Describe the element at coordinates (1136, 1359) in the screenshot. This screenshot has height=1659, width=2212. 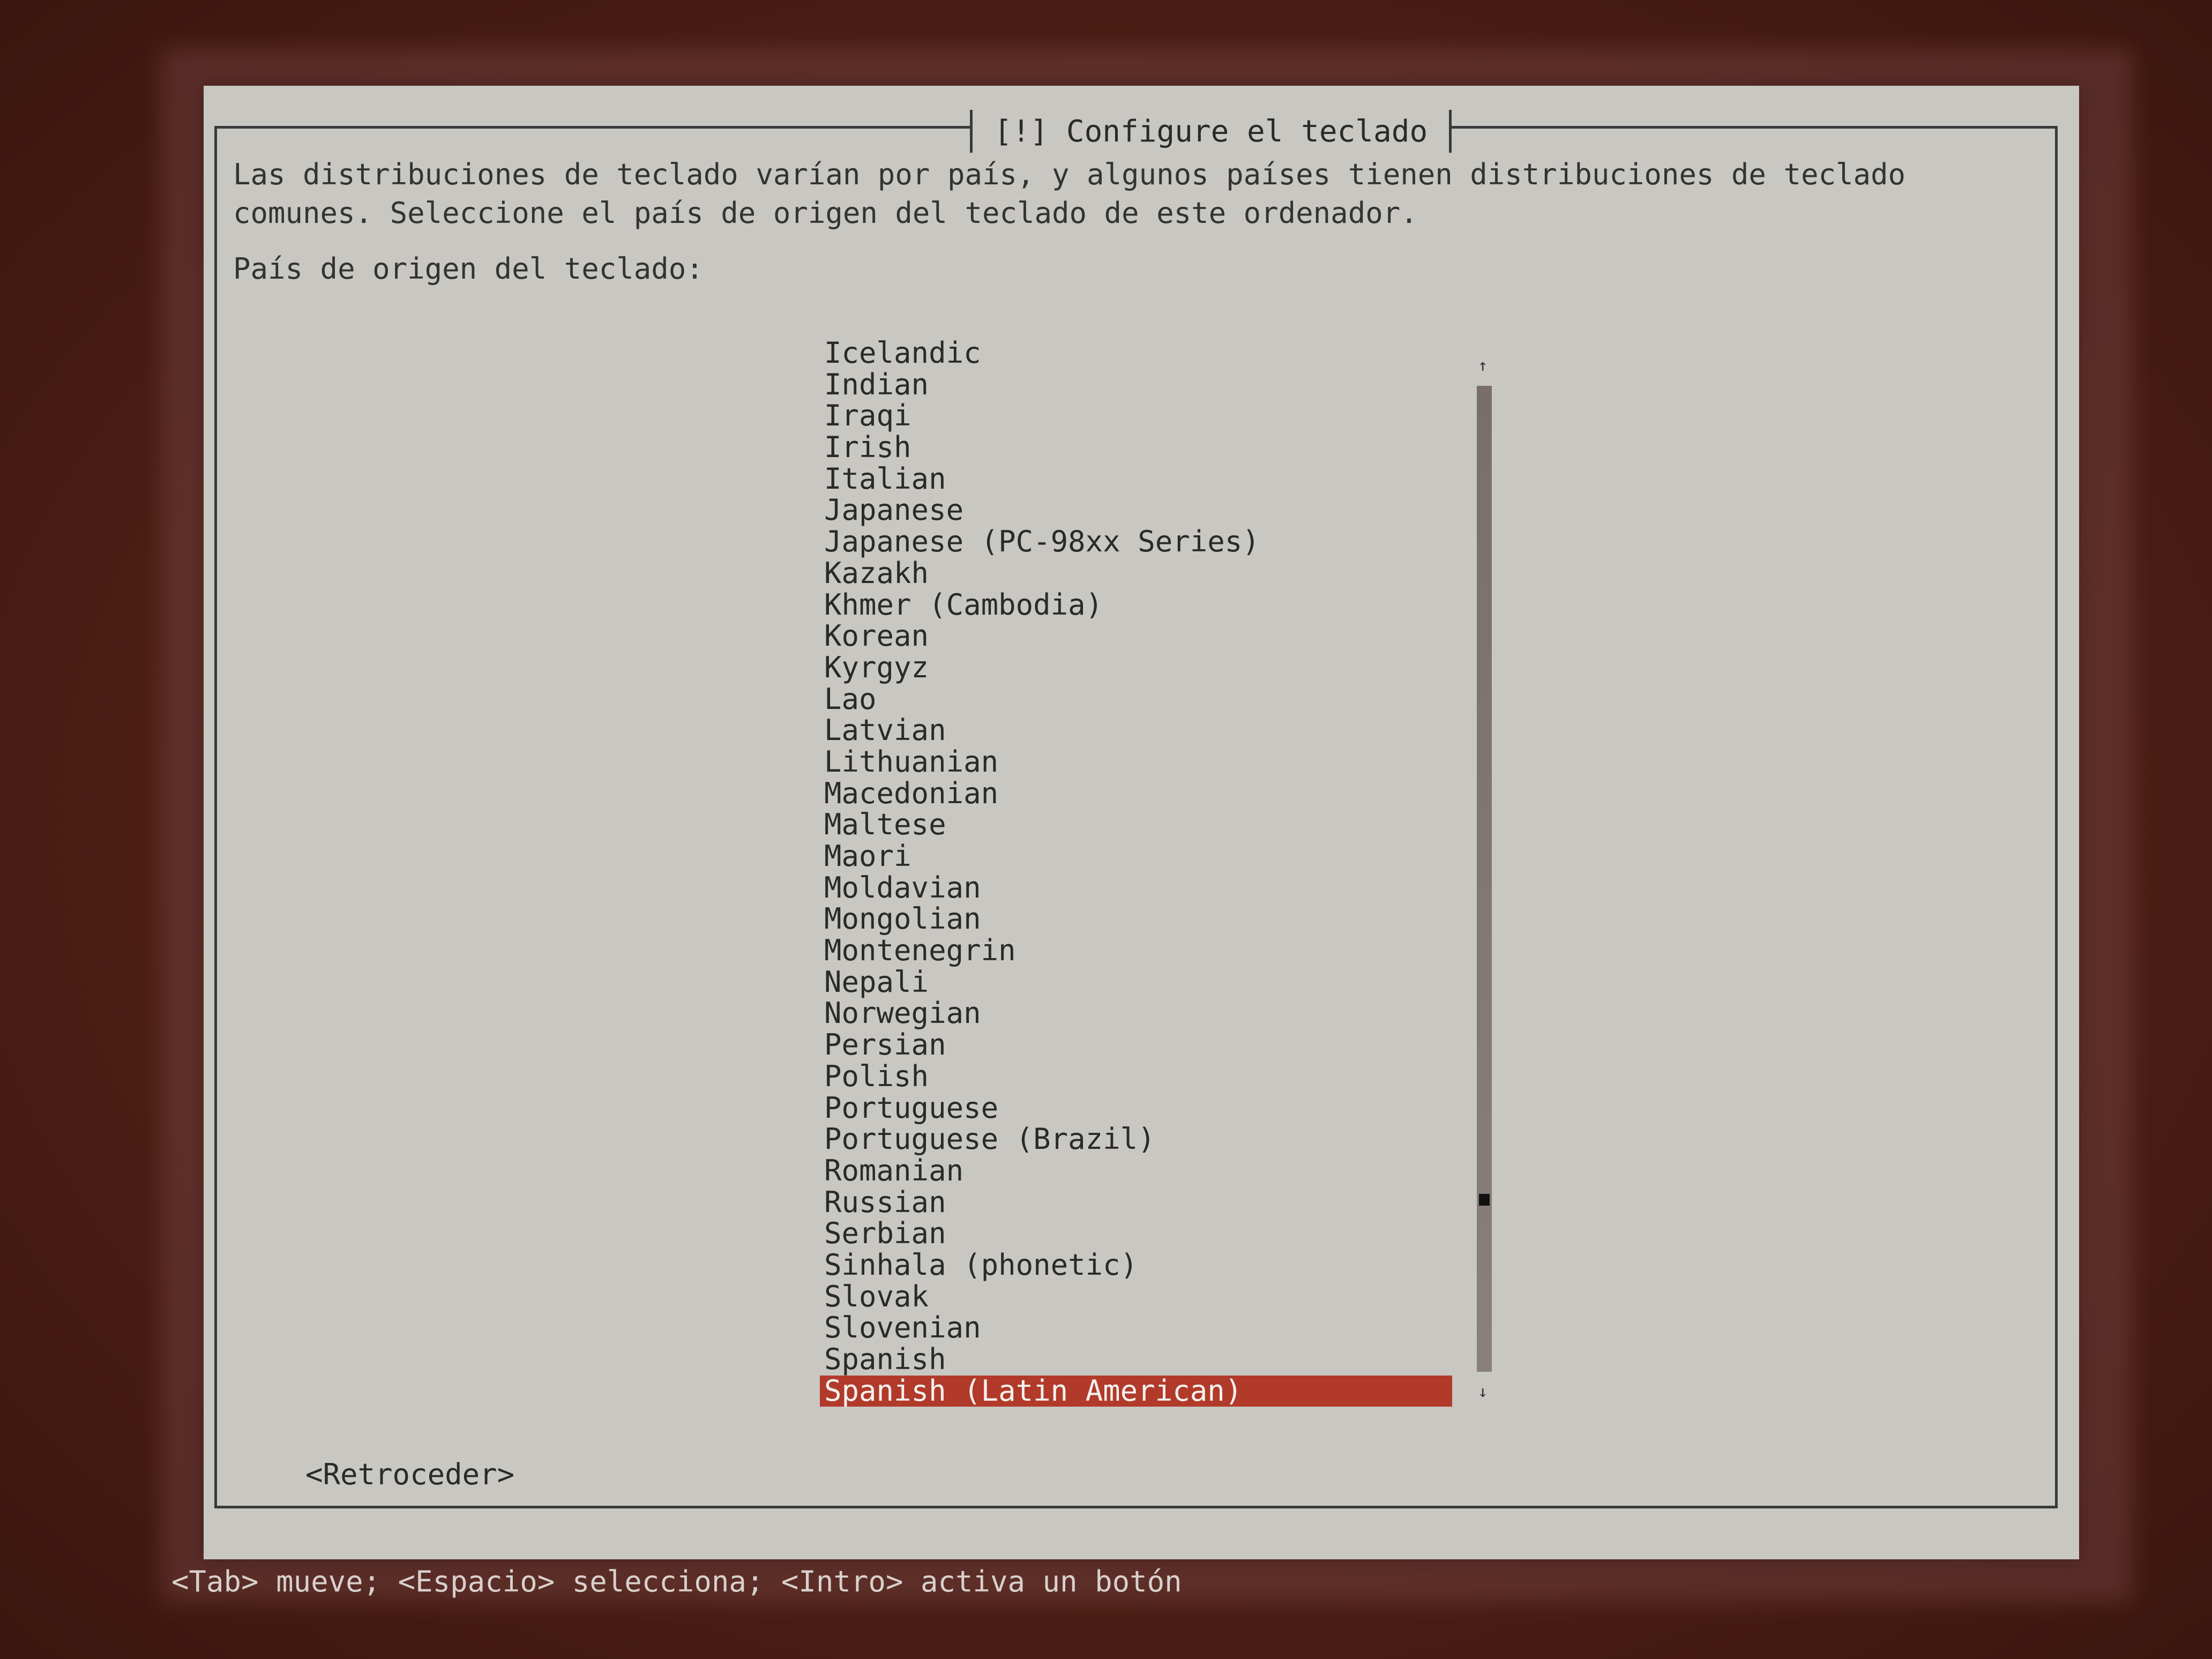
I see `list-item: Spanish` at that location.